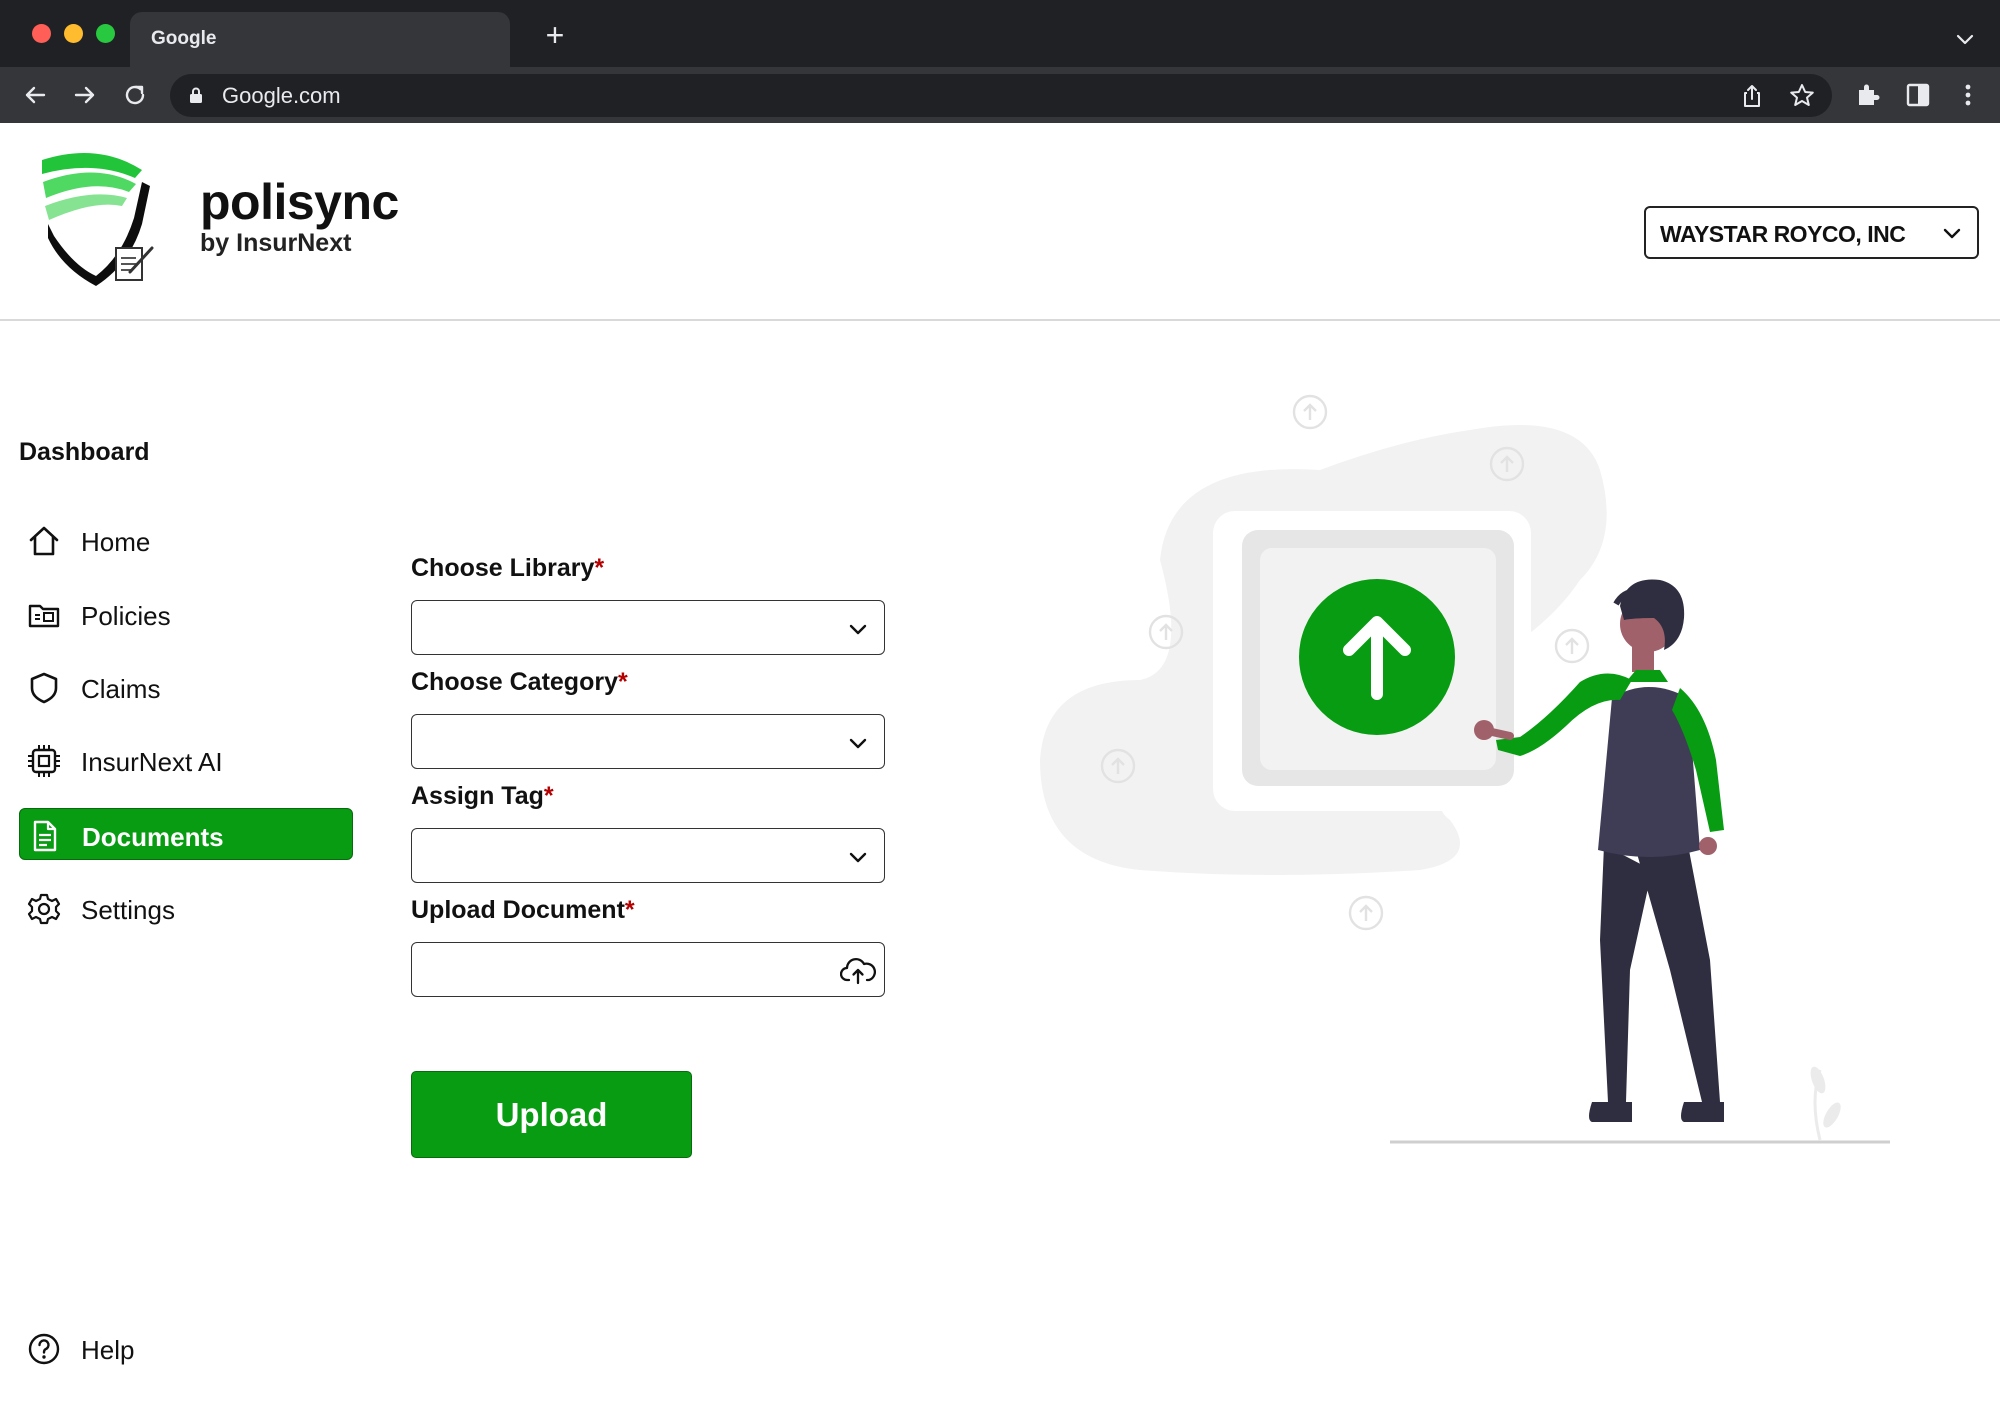  I want to click on gear-icon, so click(44, 909).